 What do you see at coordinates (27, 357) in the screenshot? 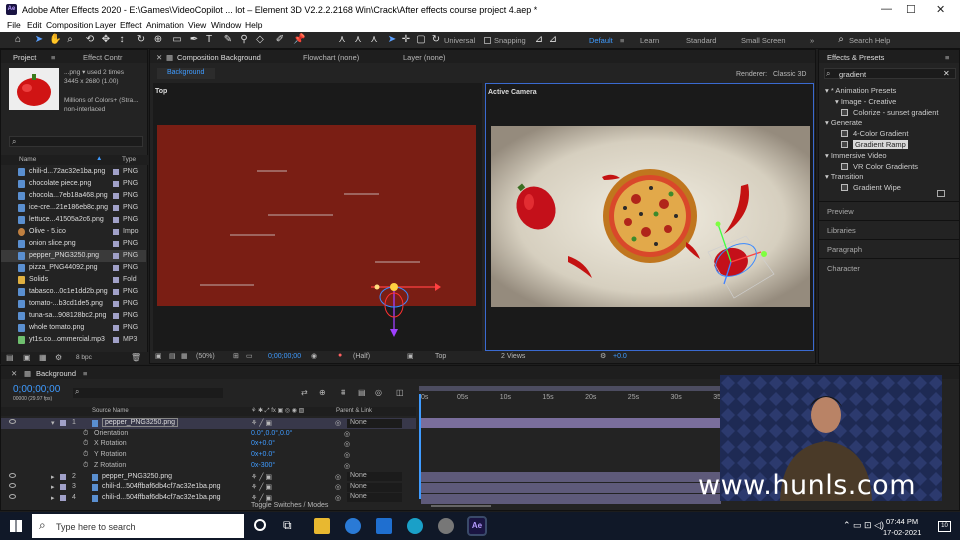
I see `new-folder-icon: ▣` at bounding box center [27, 357].